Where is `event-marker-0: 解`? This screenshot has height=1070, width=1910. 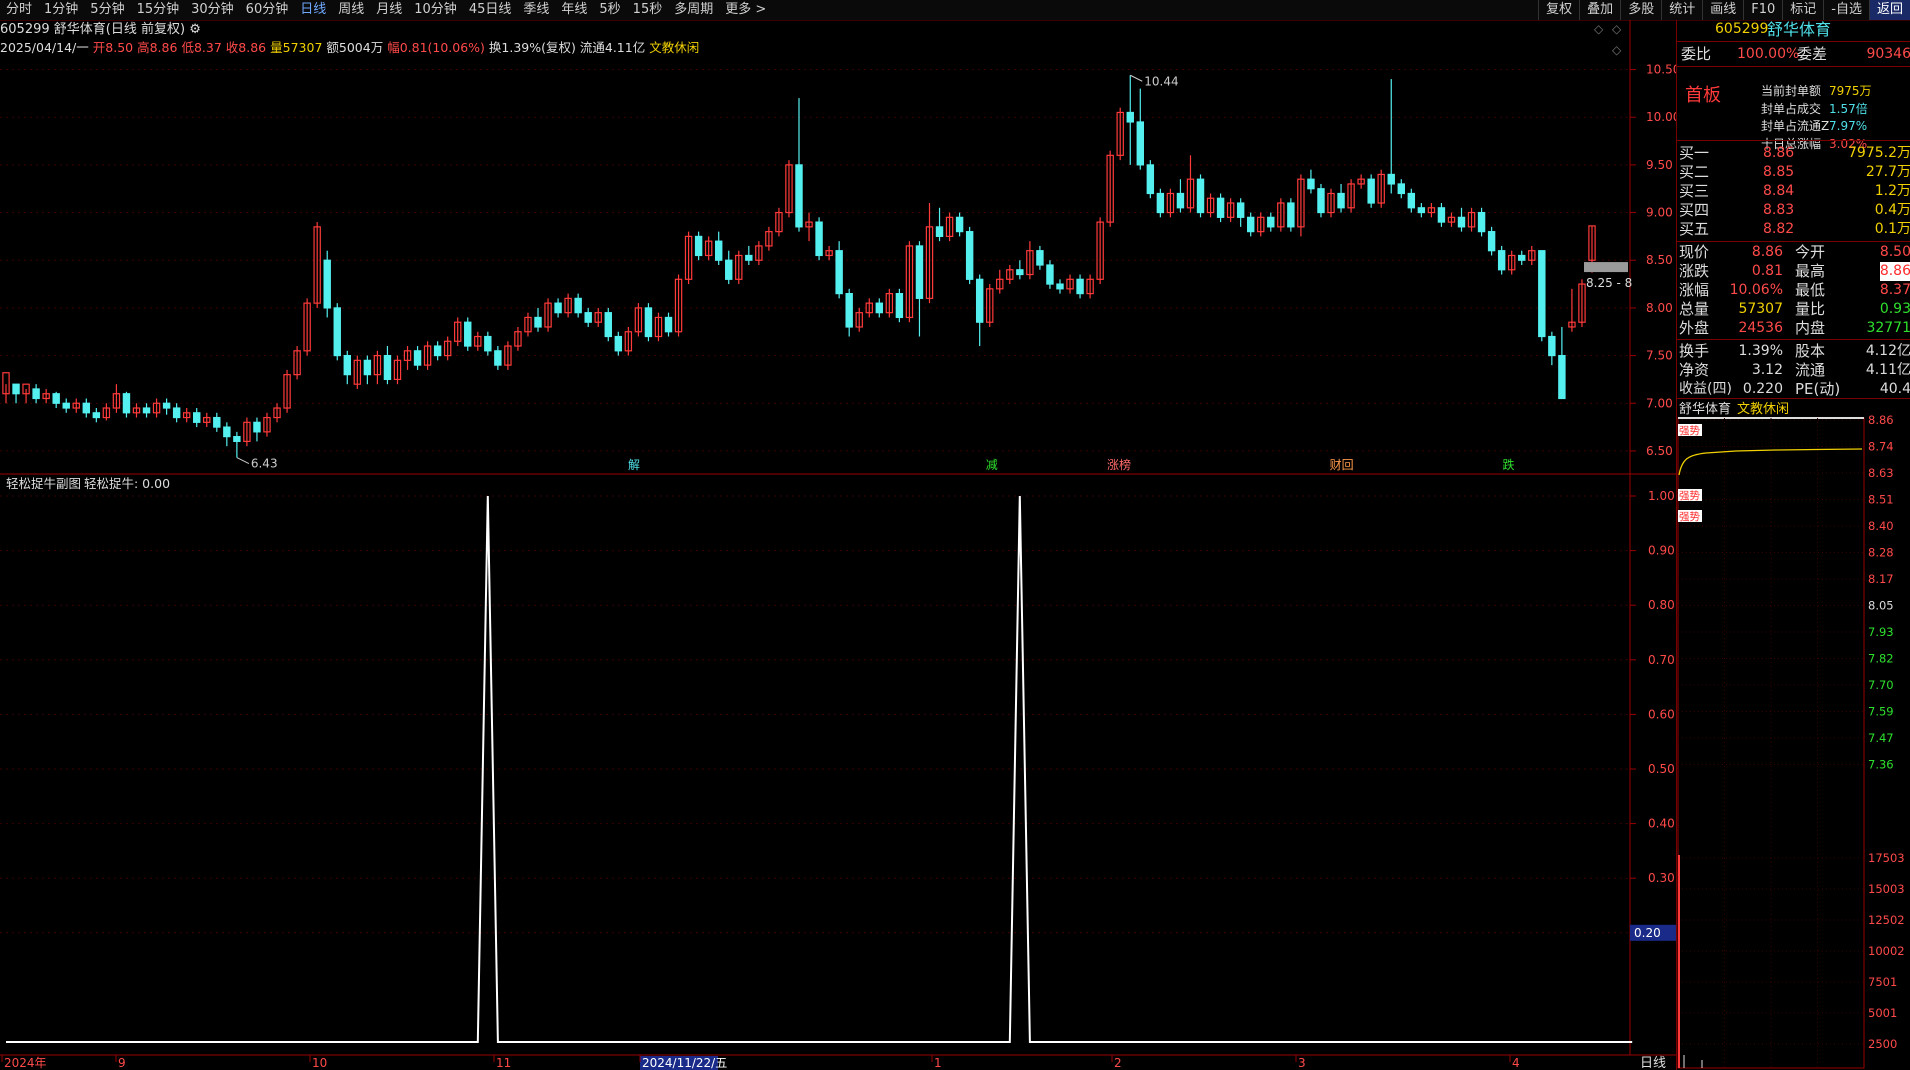 event-marker-0: 解 is located at coordinates (634, 465).